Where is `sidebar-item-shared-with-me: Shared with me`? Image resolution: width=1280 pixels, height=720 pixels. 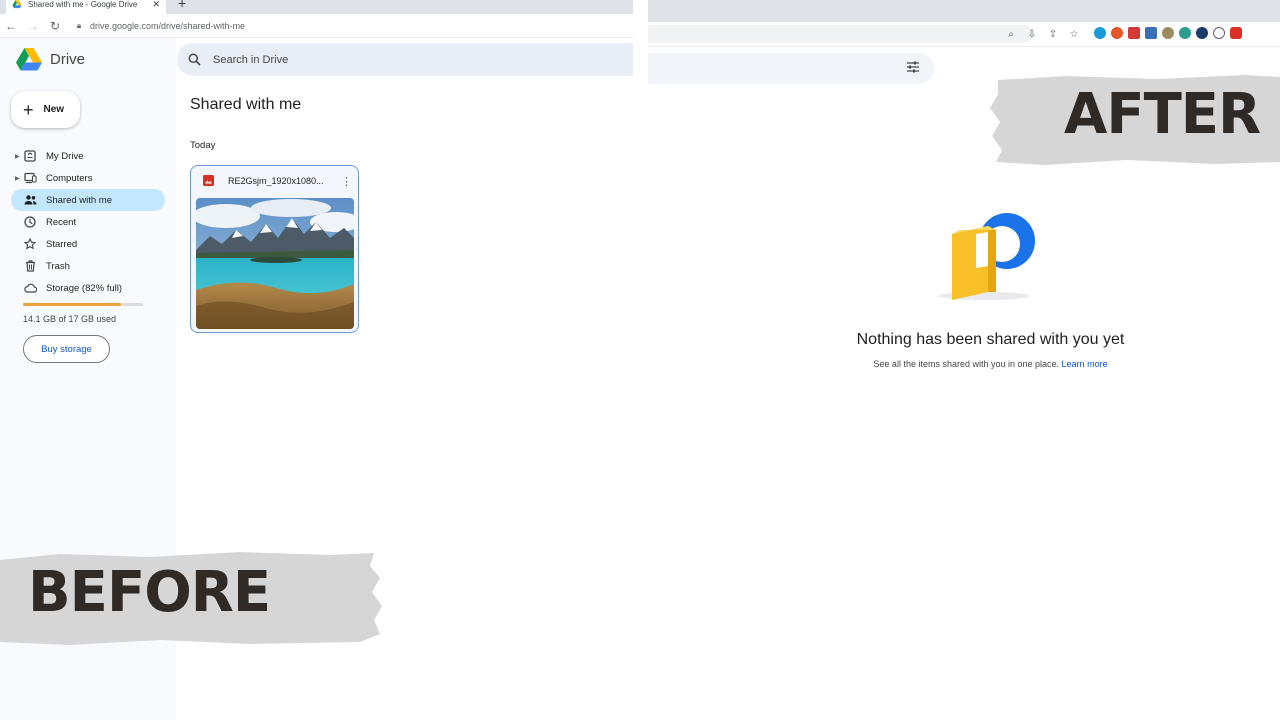 sidebar-item-shared-with-me: Shared with me is located at coordinates (88, 200).